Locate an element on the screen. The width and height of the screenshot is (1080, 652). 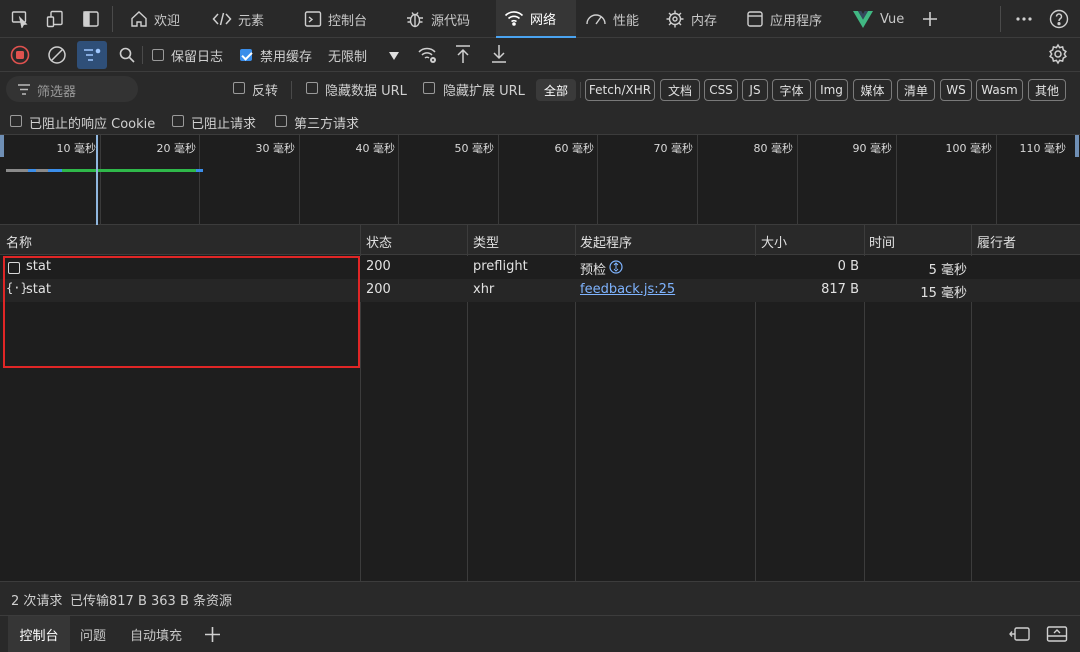
timeline-left-handle is located at coordinates (2, 146).